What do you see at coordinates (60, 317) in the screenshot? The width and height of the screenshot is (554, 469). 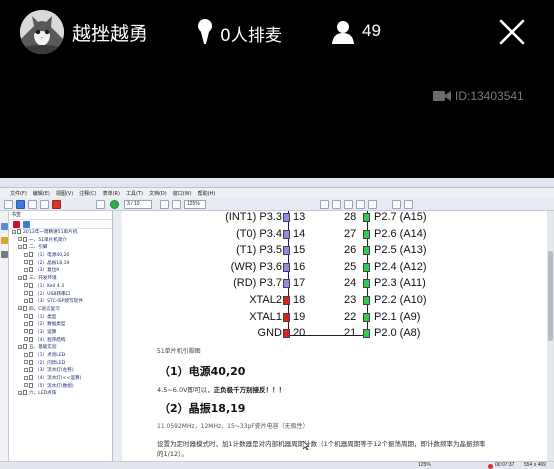 I see `bookmark-item: （1）类型` at bounding box center [60, 317].